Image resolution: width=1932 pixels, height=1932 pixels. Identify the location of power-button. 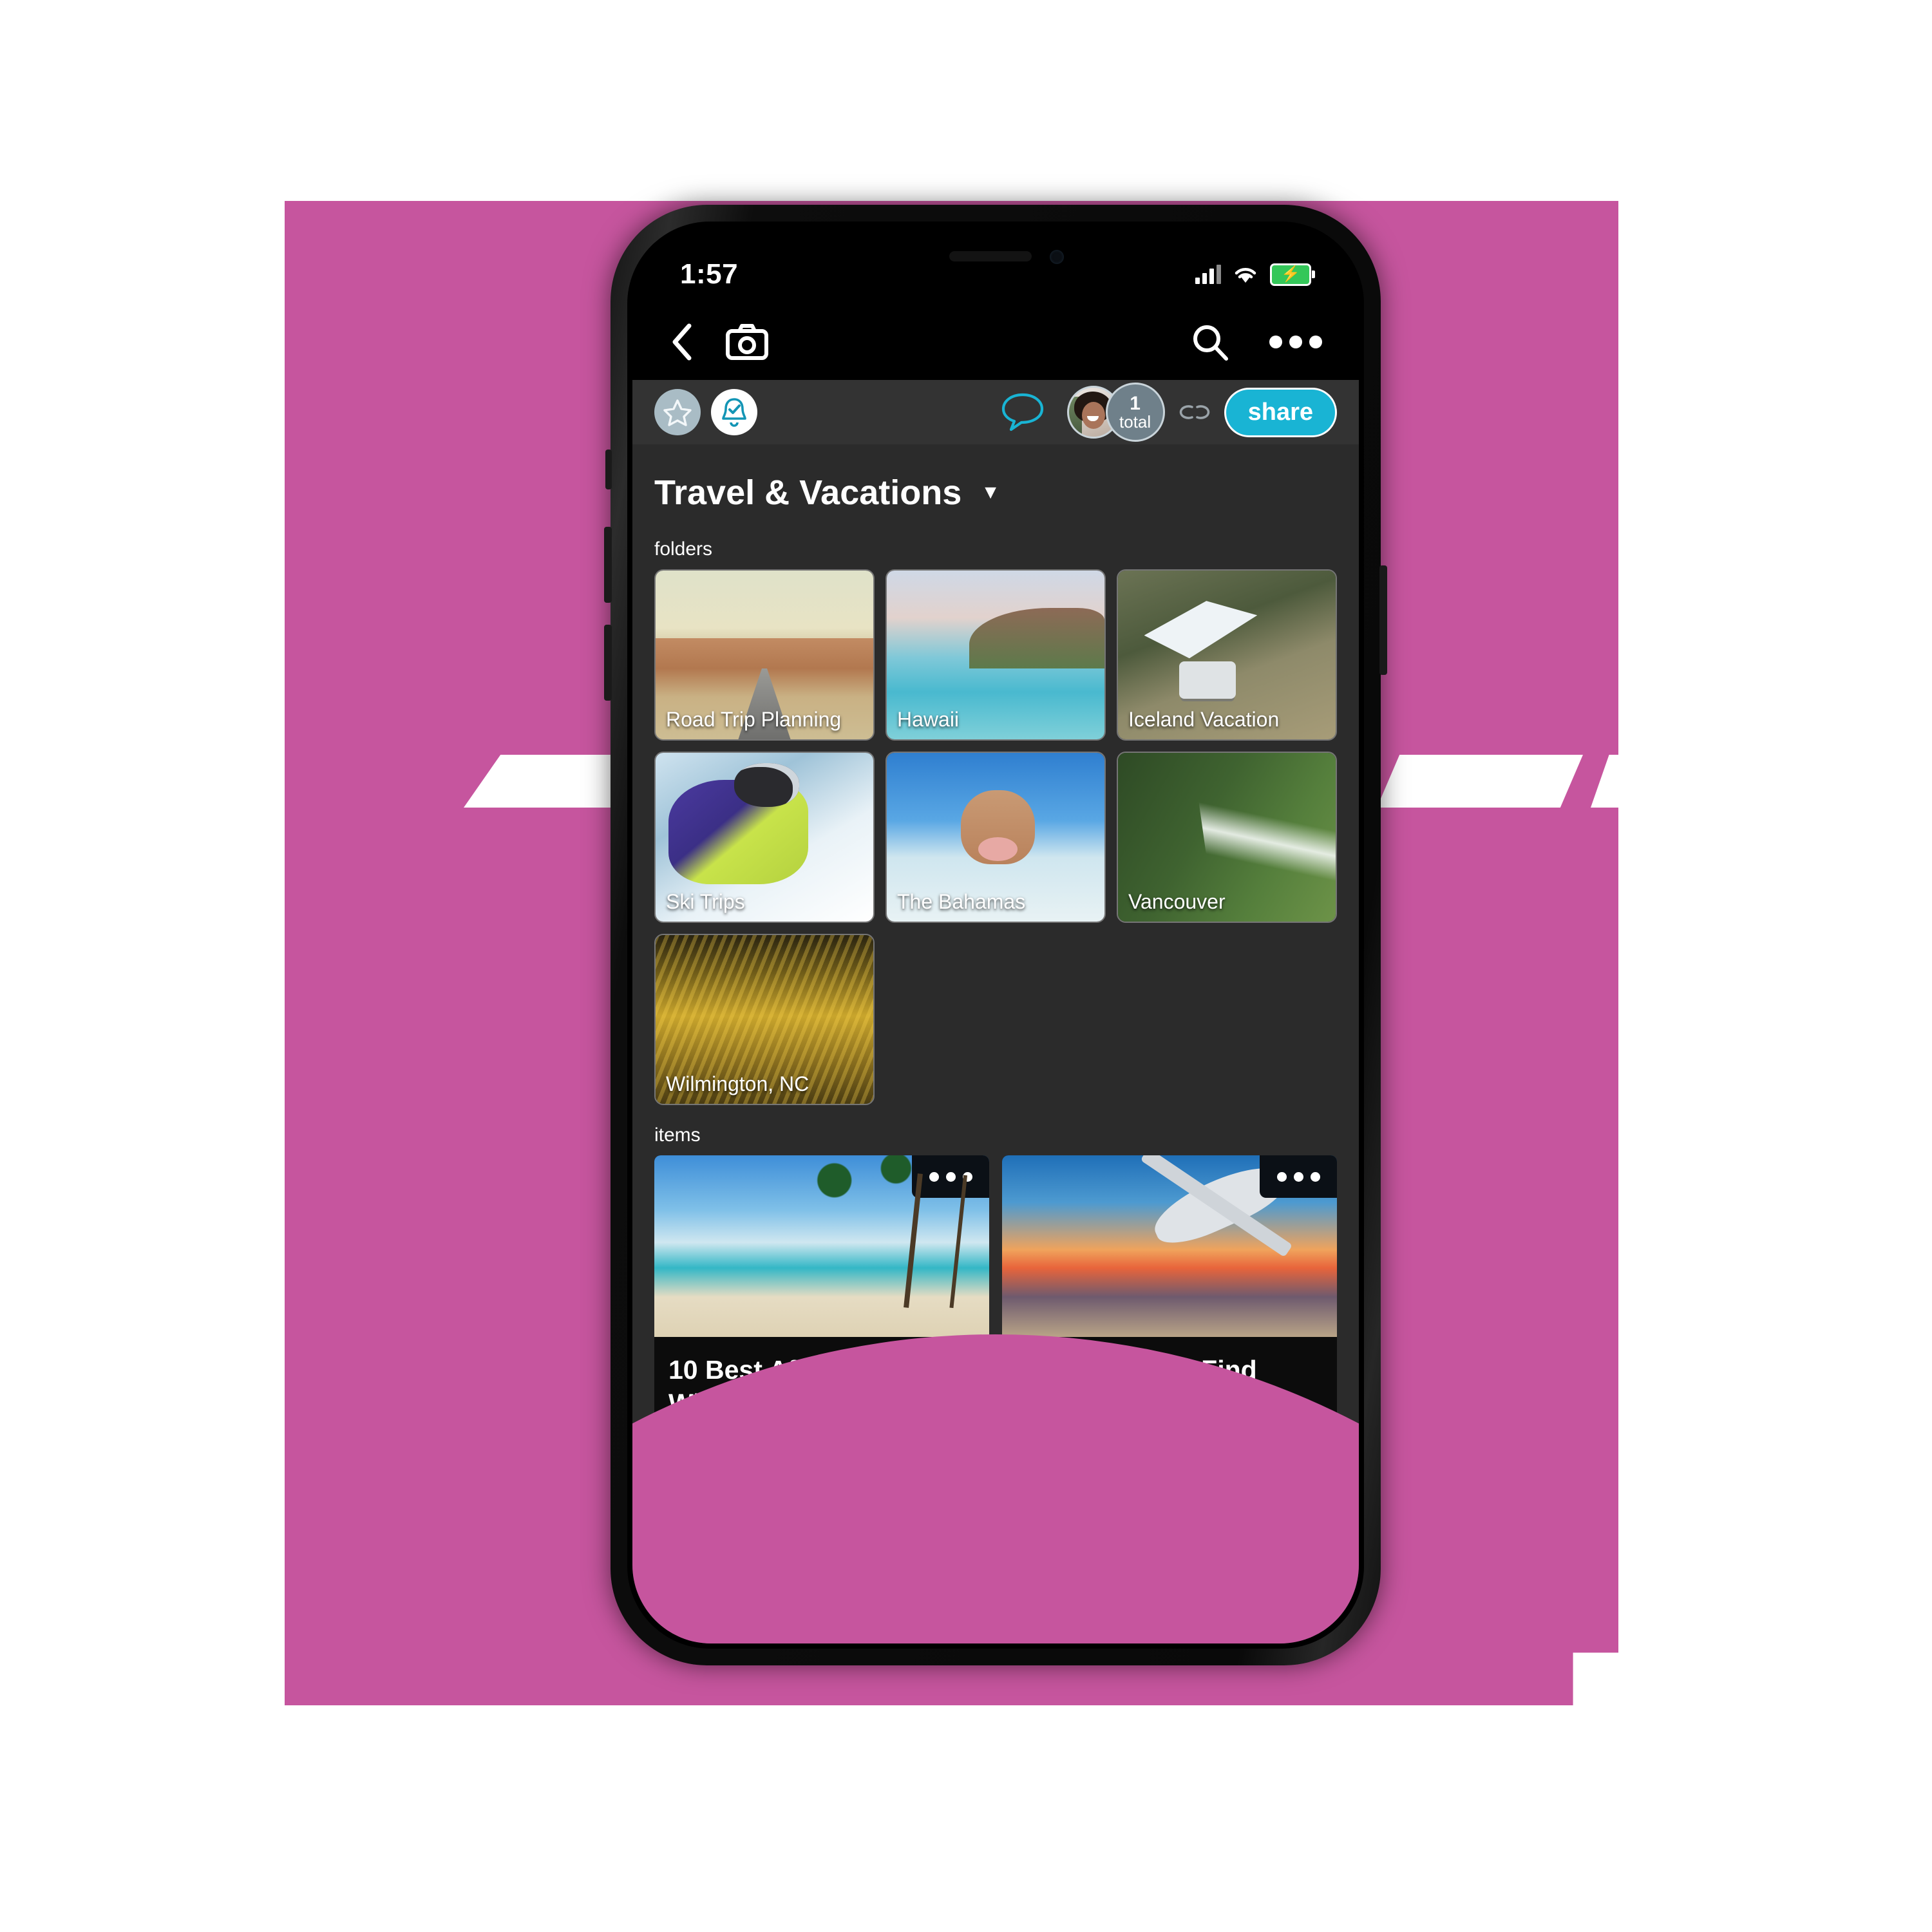
(1383, 620).